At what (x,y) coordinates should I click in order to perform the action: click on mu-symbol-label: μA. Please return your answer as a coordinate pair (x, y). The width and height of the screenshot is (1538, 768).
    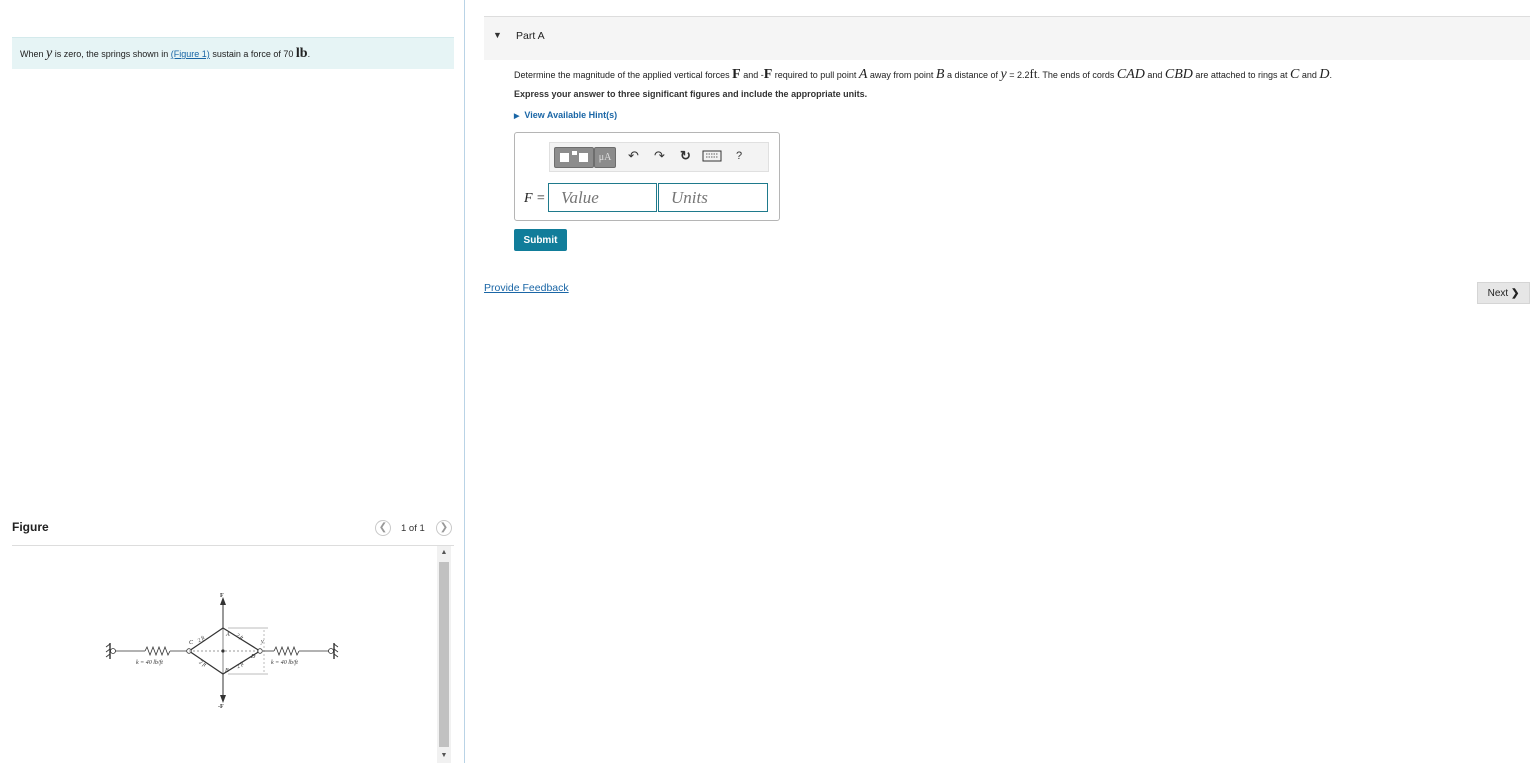
    Looking at the image, I should click on (605, 157).